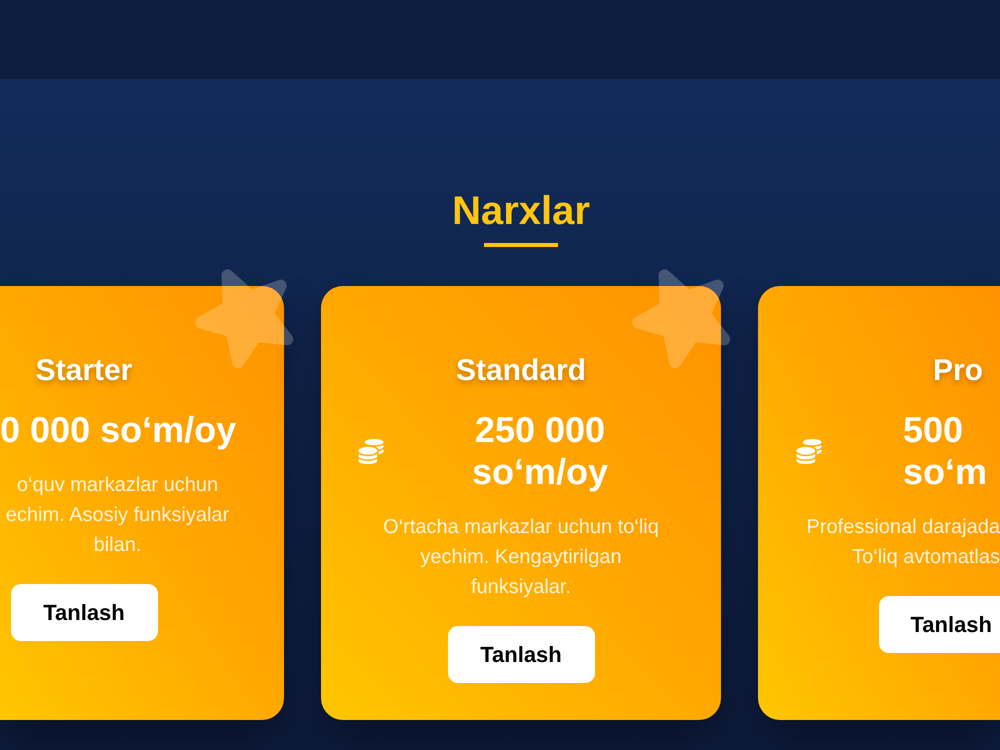 This screenshot has height=750, width=1000. Describe the element at coordinates (84, 371) in the screenshot. I see `plan-name: Starter` at that location.